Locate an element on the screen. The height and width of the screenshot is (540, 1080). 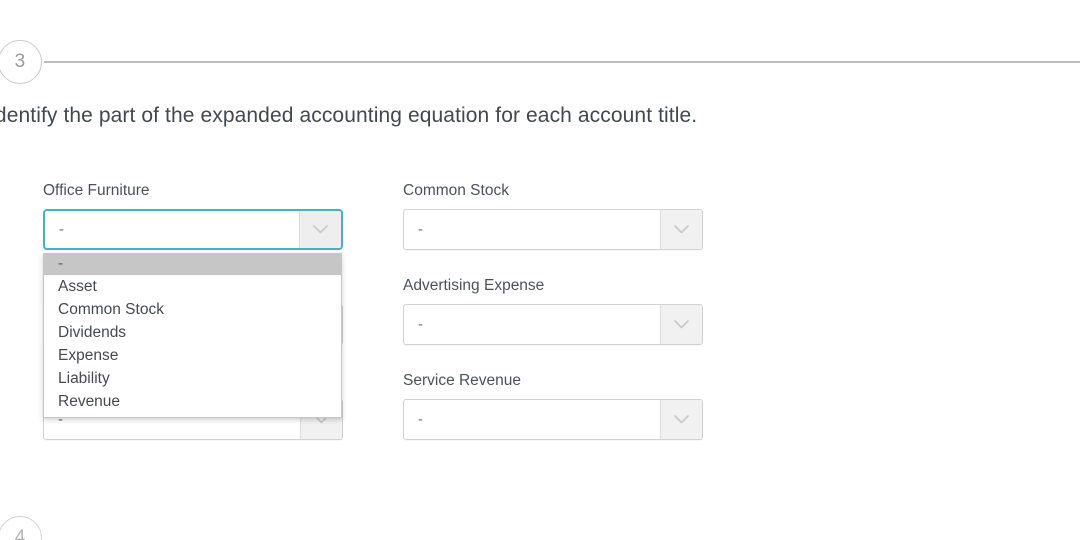
field-common-stock: Common Stock - is located at coordinates (553, 216).